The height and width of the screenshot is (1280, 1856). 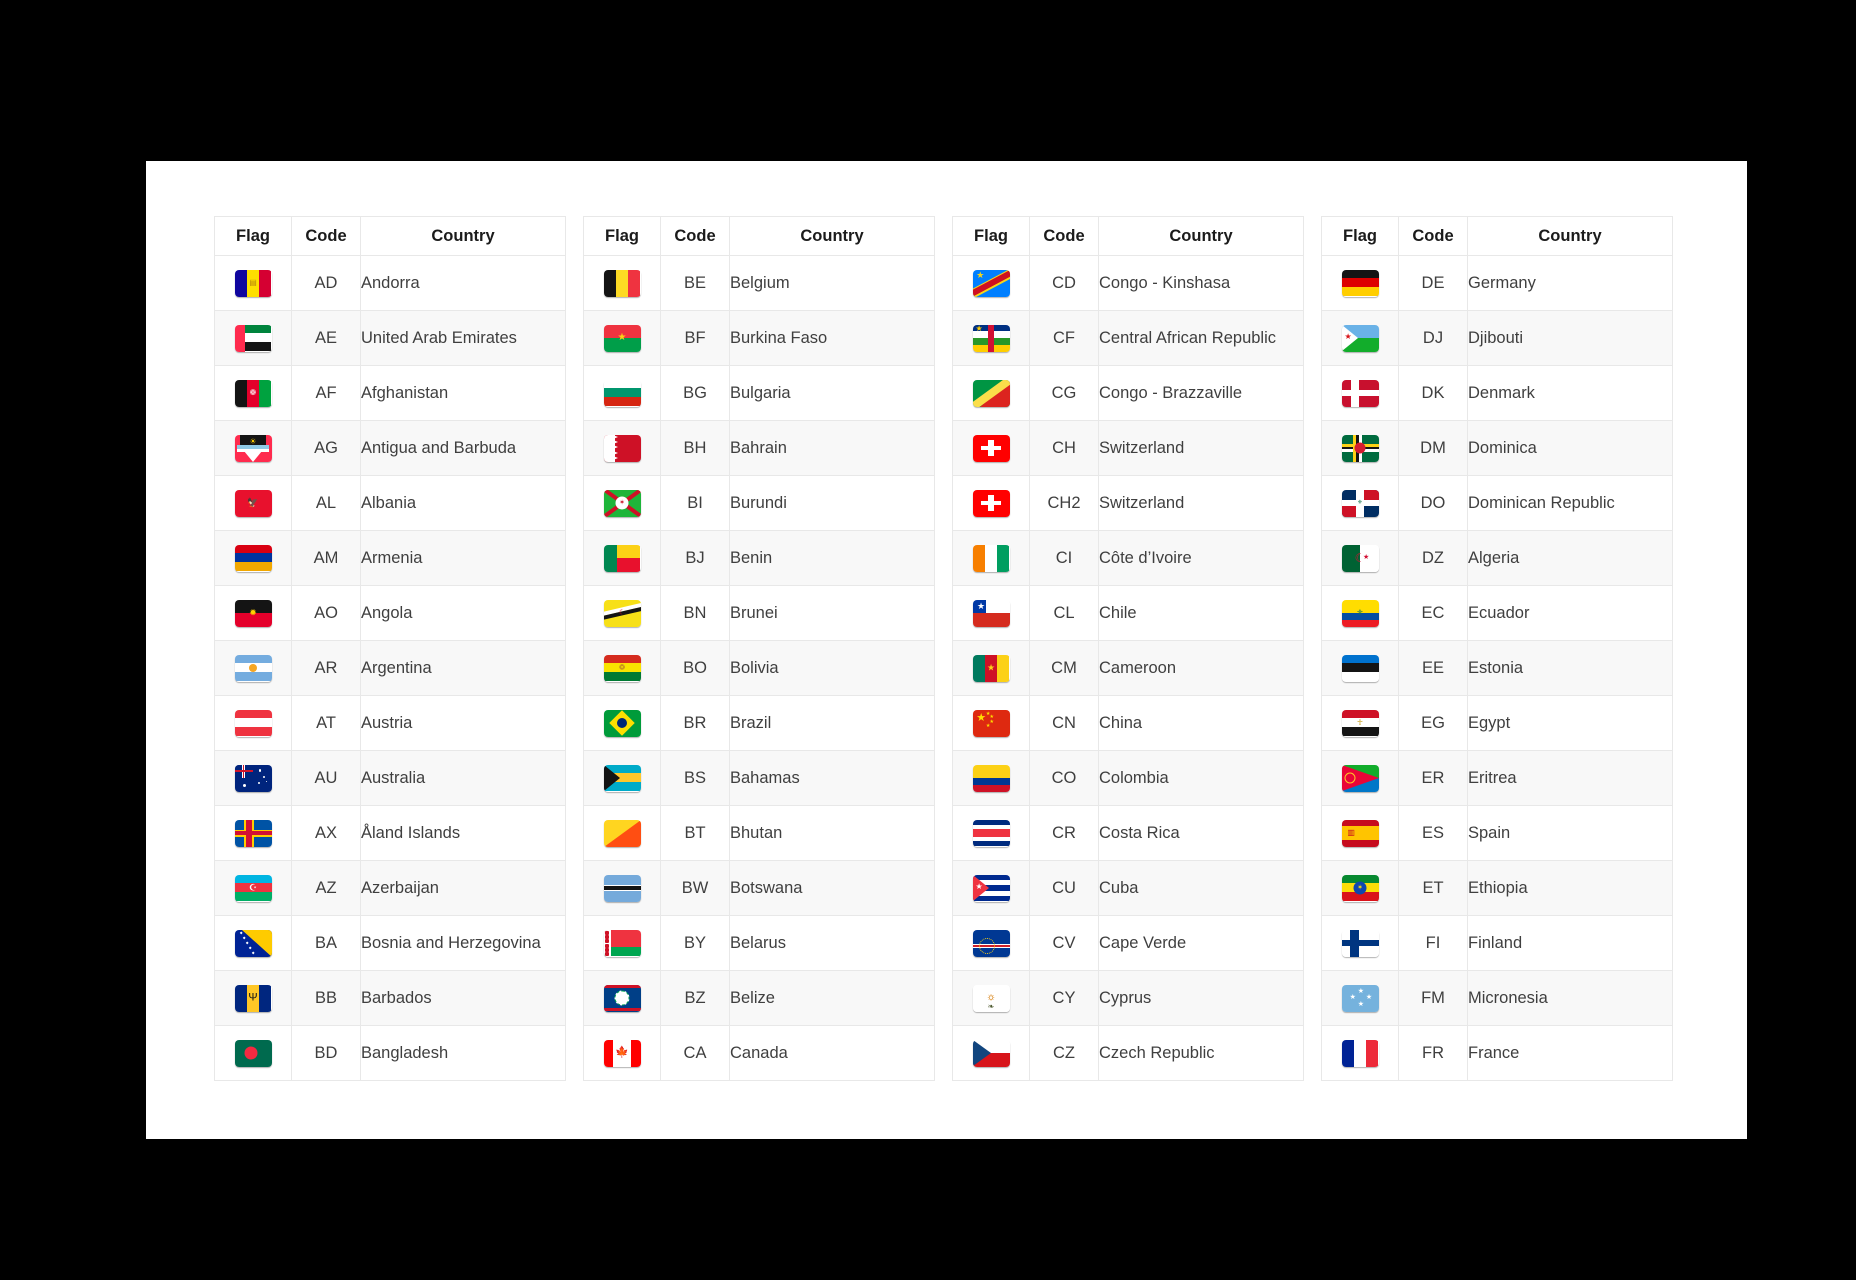 I want to click on flag-de-icon, so click(x=1360, y=283).